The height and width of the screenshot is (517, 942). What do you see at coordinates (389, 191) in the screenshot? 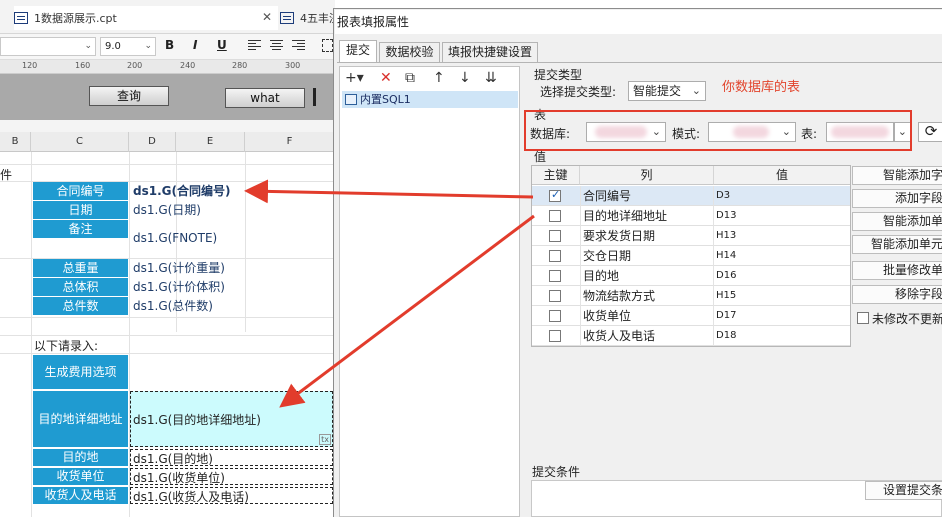
I see `arrow-to-contract-no` at bounding box center [389, 191].